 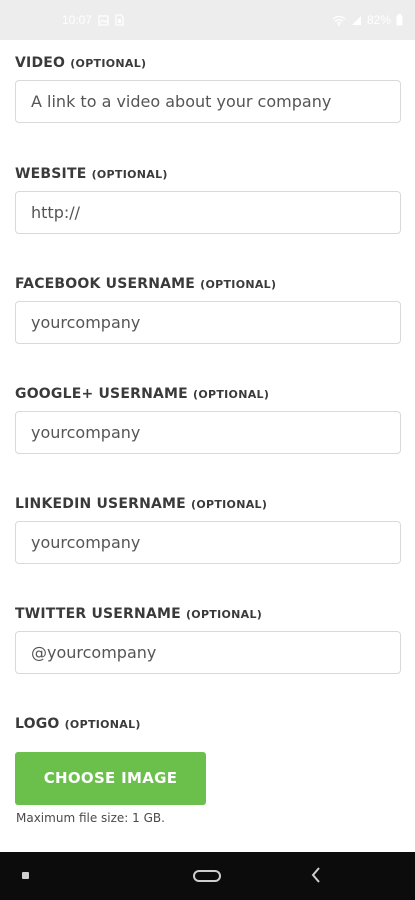 What do you see at coordinates (90, 818) in the screenshot?
I see `max-file-size-note: Maximum file size: 1 GB.` at bounding box center [90, 818].